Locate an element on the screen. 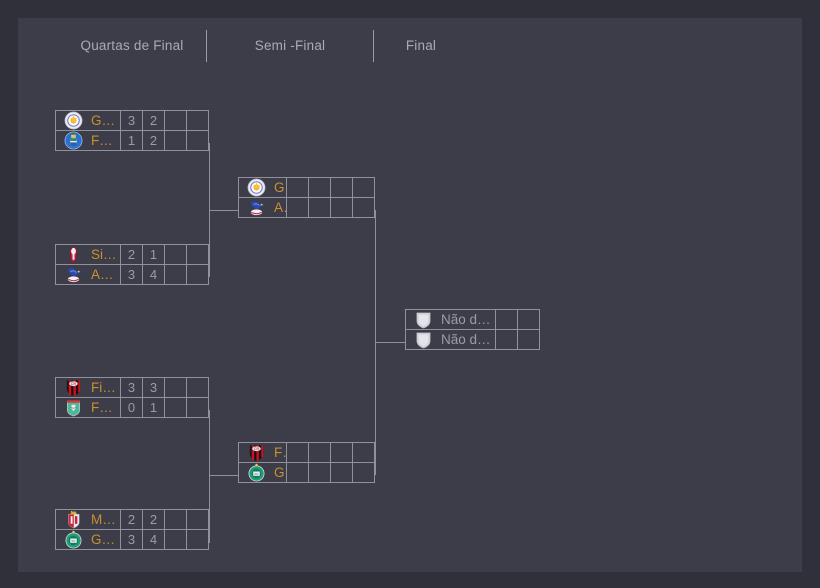 The image size is (820, 588). placeholder-crest-icon is located at coordinates (423, 319).